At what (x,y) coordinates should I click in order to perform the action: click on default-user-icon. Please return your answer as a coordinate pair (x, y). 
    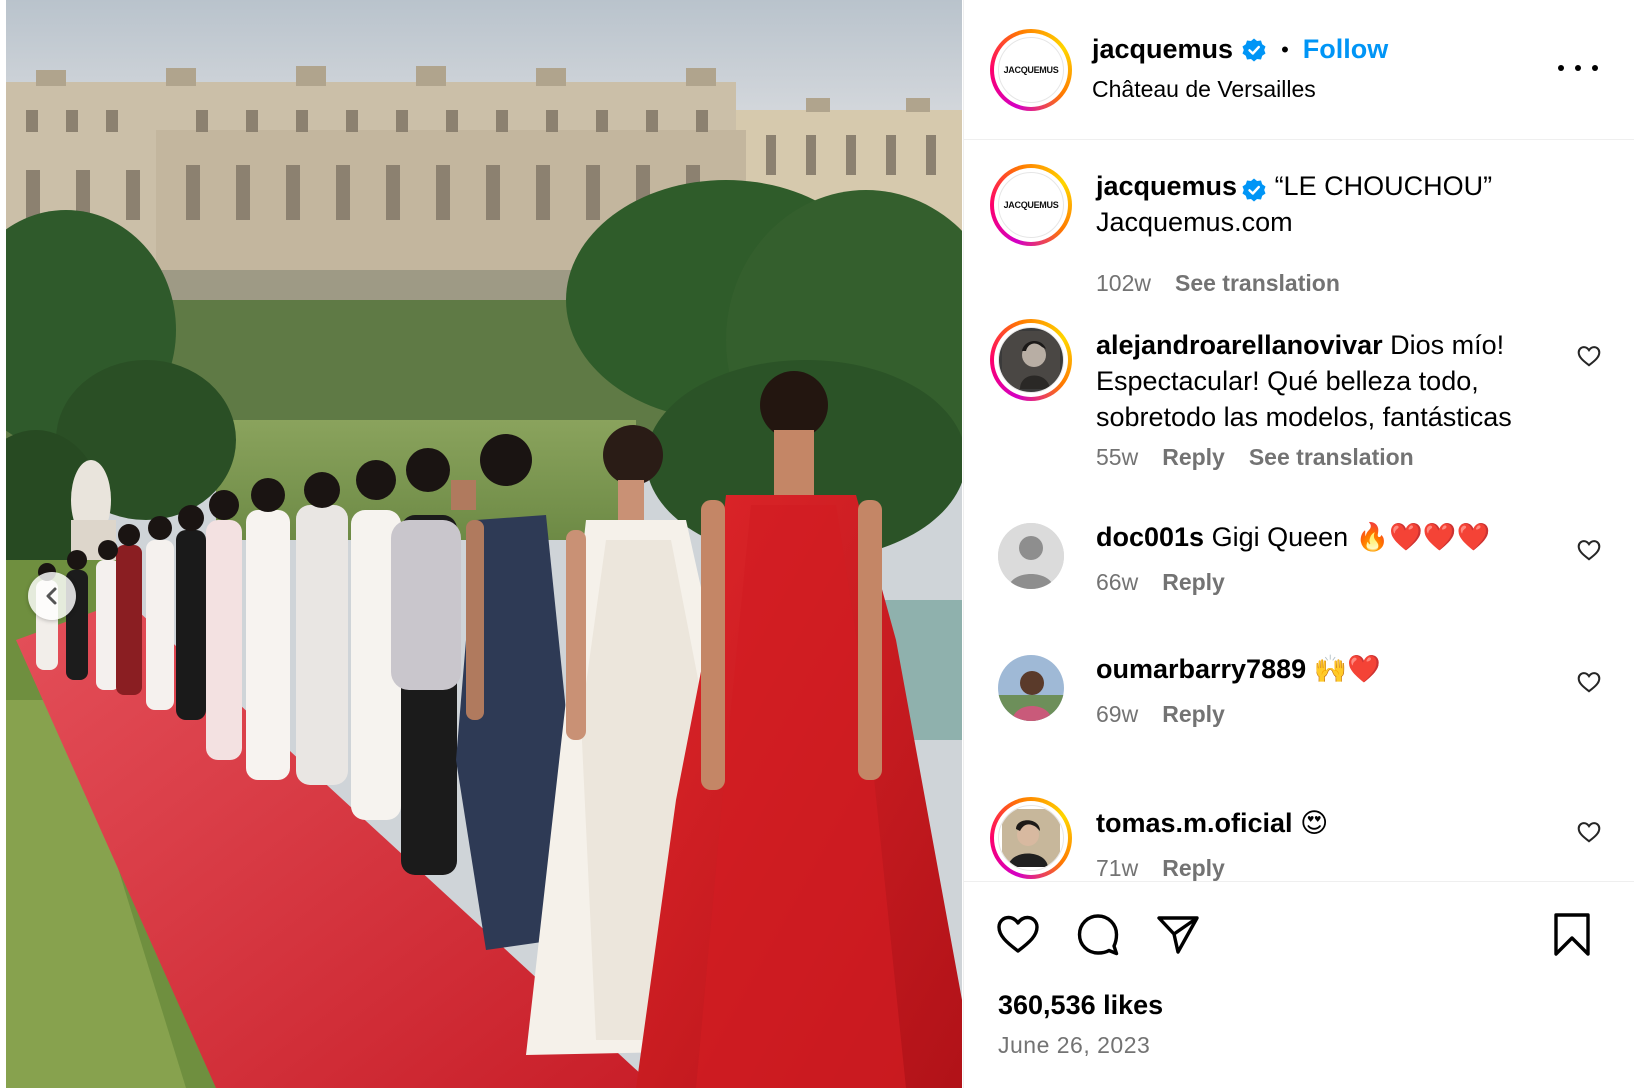
    Looking at the image, I should click on (1031, 556).